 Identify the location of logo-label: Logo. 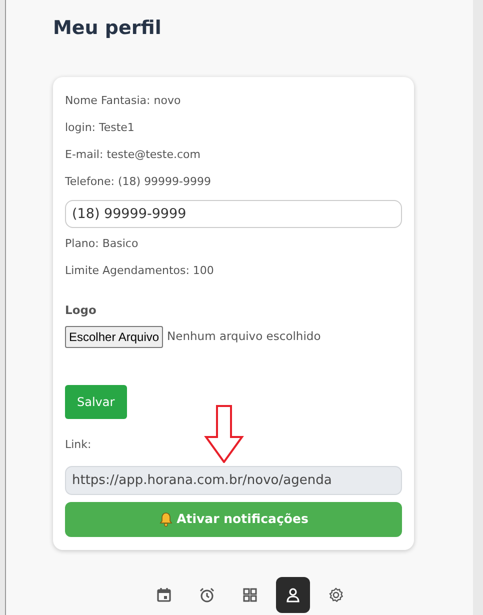
(81, 310).